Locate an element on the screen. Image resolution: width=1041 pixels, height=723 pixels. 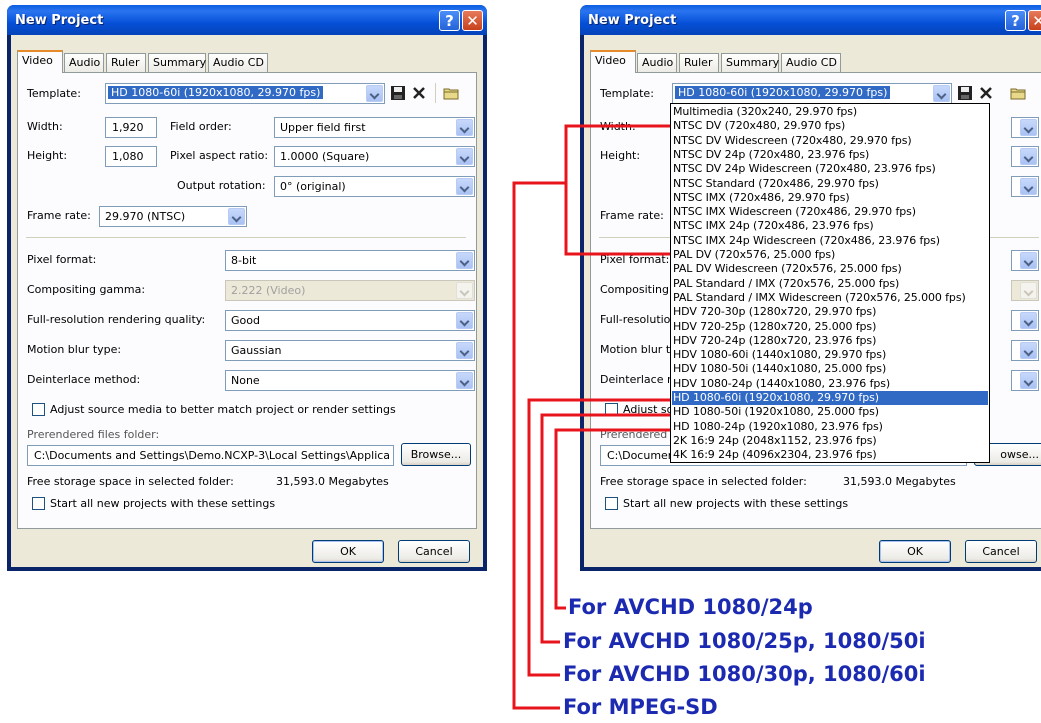
field-order-select: Upper field first is located at coordinates (374, 127).